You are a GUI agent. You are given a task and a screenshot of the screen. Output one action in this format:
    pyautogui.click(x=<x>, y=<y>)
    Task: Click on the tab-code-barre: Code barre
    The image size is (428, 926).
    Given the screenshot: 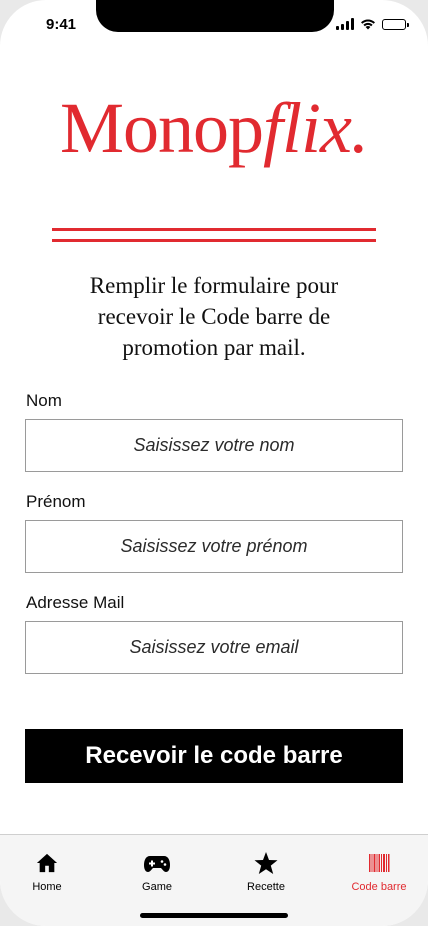 What is the action you would take?
    pyautogui.click(x=376, y=872)
    